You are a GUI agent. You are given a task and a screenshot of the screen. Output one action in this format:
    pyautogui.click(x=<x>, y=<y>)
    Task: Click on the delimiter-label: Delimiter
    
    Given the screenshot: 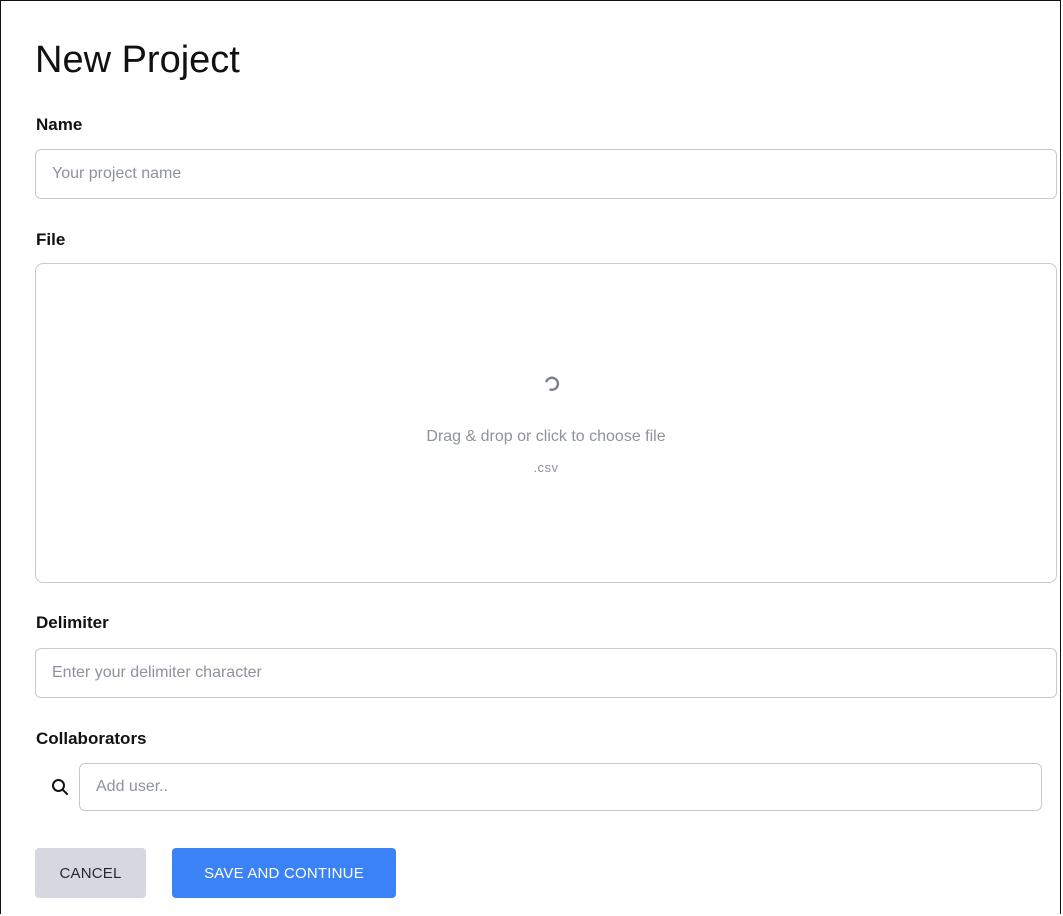 What is the action you would take?
    pyautogui.click(x=72, y=622)
    